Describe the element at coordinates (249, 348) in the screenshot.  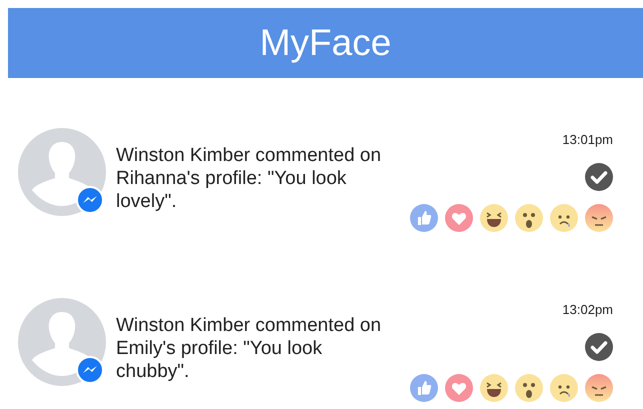
I see `notification-text: Winston Kimber commented on Emily's profile: "You look chubby".` at that location.